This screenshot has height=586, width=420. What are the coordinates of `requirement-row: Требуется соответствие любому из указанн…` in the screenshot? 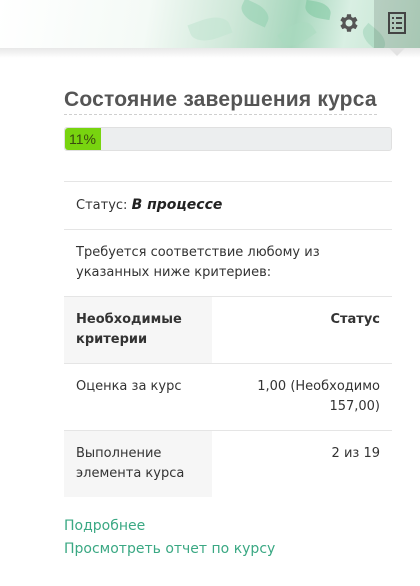 It's located at (228, 263).